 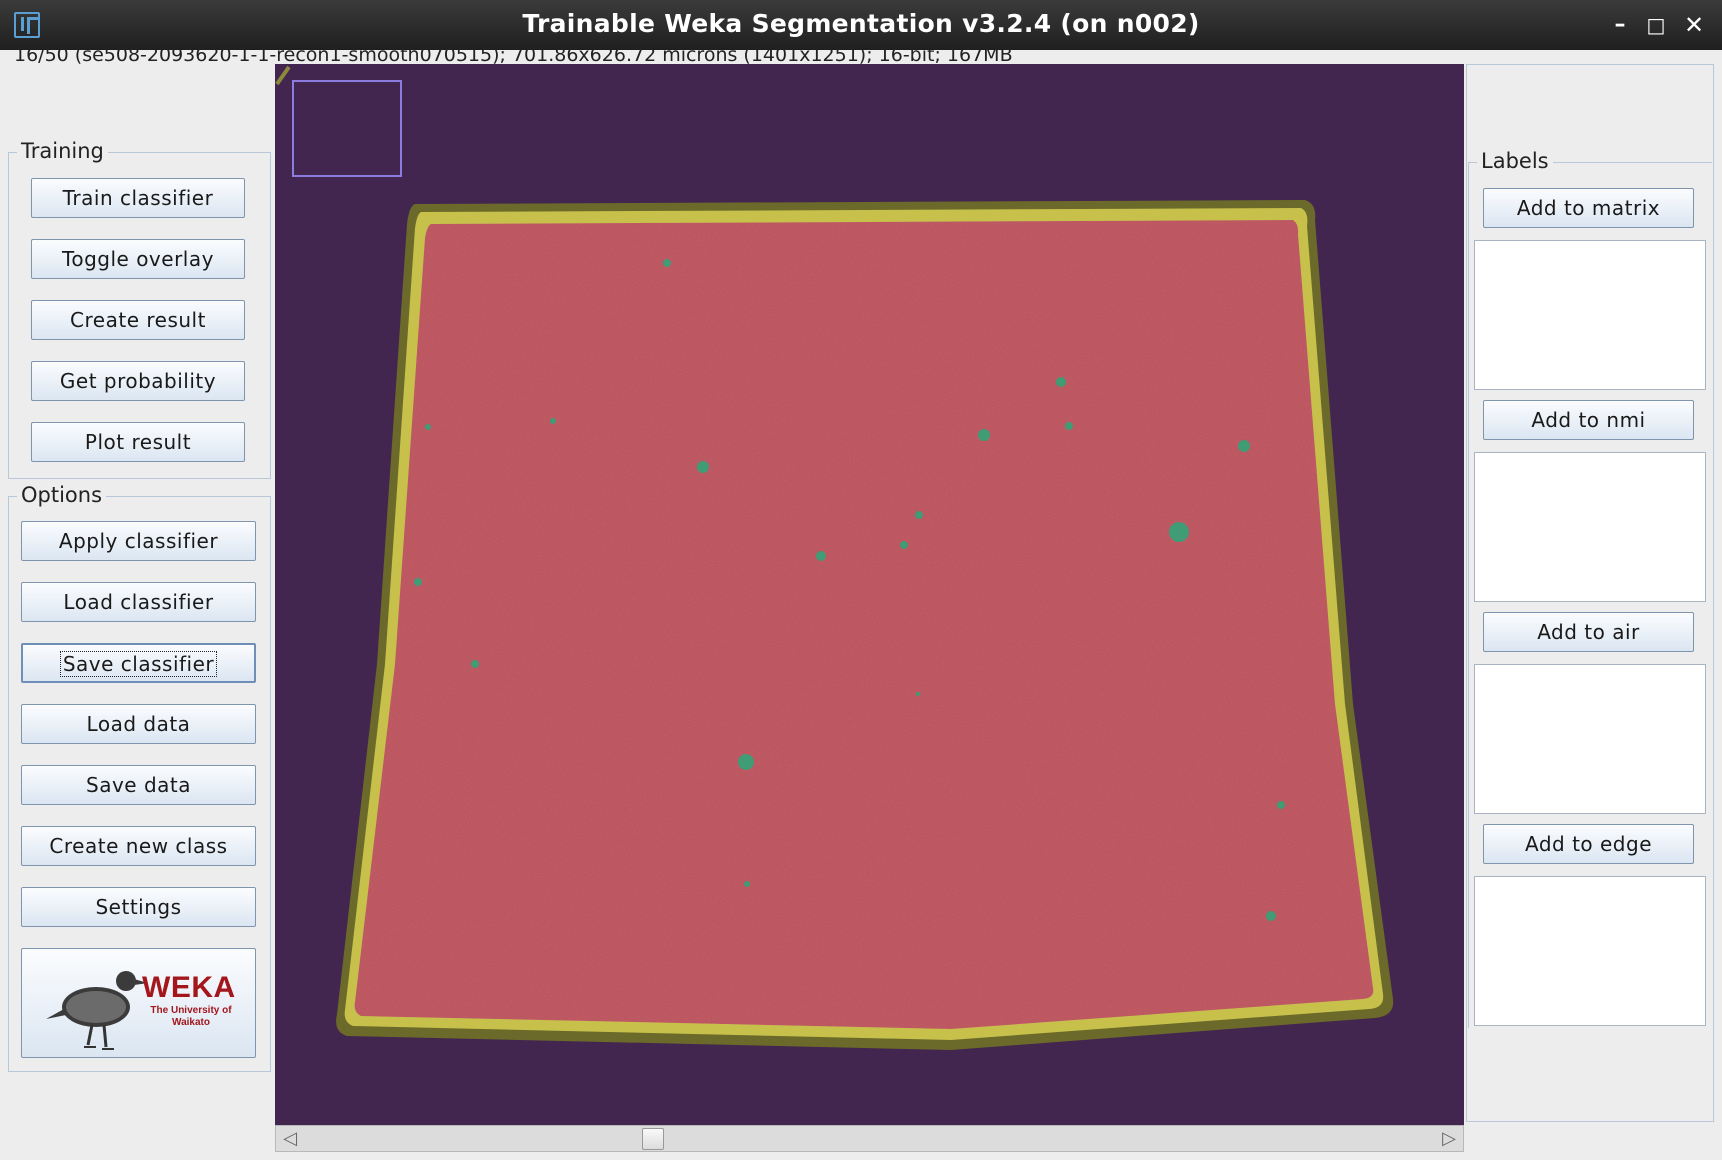 I want to click on train-classifier-button: Train classifier, so click(x=138, y=198).